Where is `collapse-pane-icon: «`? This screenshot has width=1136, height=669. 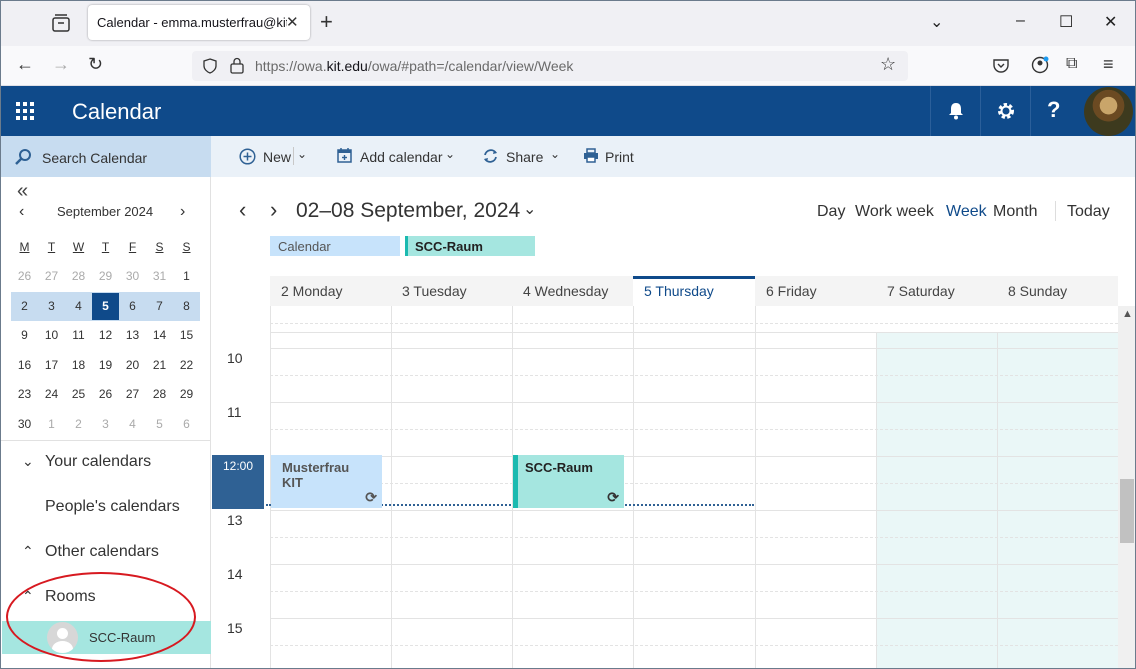
collapse-pane-icon: « is located at coordinates (22, 191).